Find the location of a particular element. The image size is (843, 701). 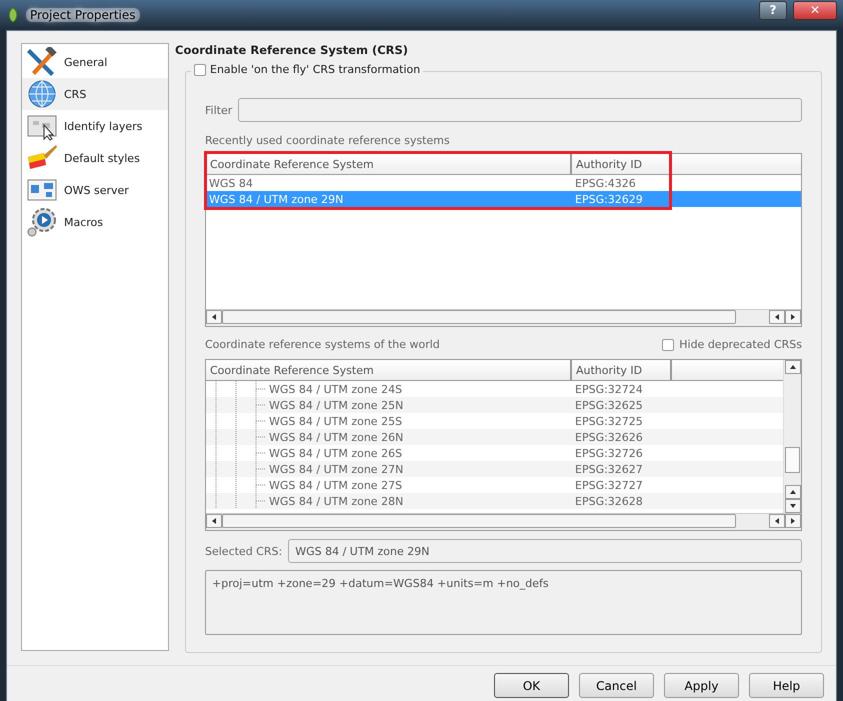

sidebar-item: Default styles is located at coordinates (95, 158).